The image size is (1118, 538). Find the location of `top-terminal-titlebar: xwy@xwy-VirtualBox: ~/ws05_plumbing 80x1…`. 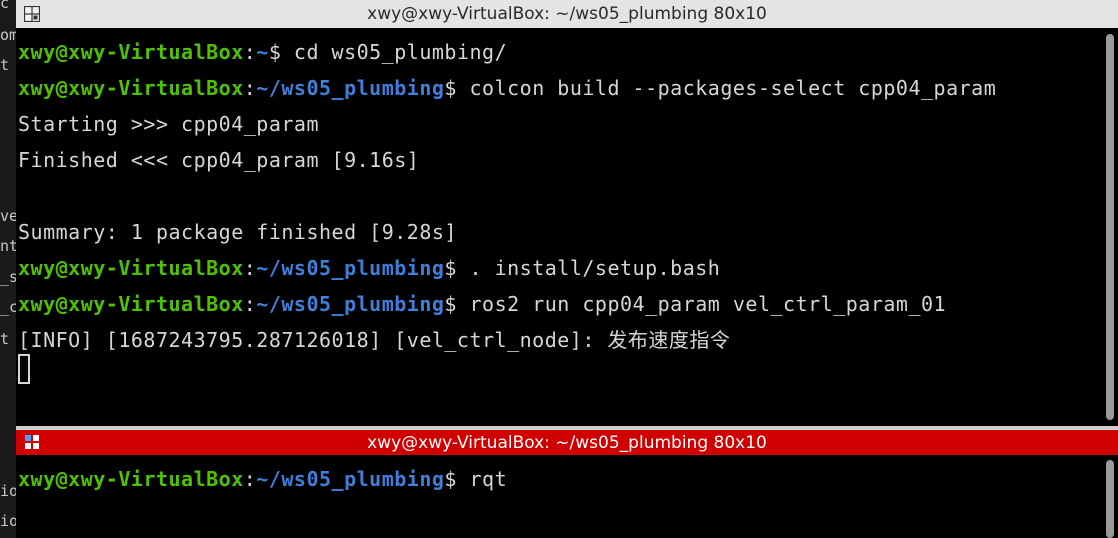

top-terminal-titlebar: xwy@xwy-VirtualBox: ~/ws05_plumbing 80x1… is located at coordinates (567, 14).